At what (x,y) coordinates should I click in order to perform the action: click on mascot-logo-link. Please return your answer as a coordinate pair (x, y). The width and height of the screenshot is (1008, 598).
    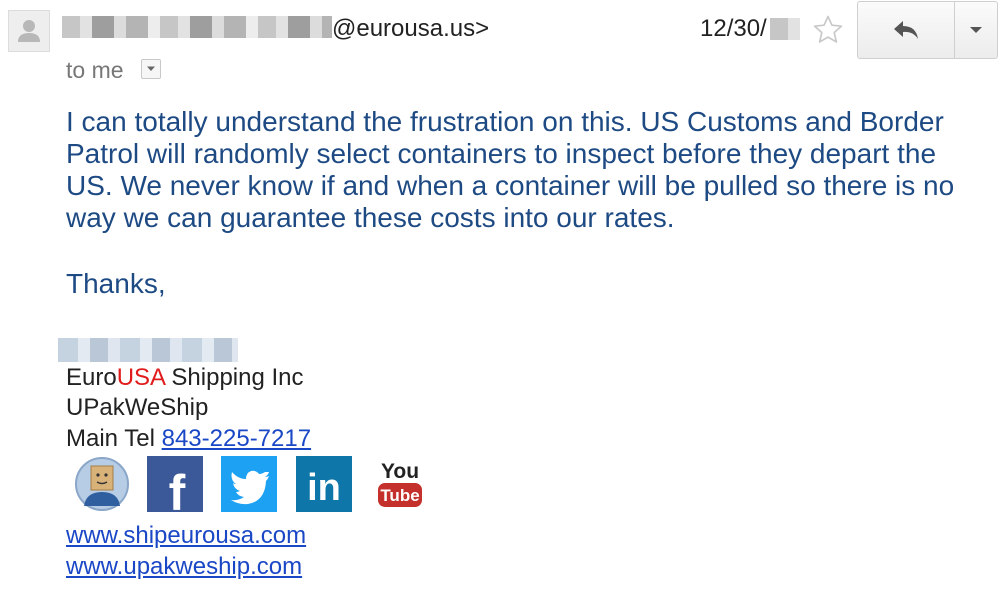
    Looking at the image, I should click on (102, 484).